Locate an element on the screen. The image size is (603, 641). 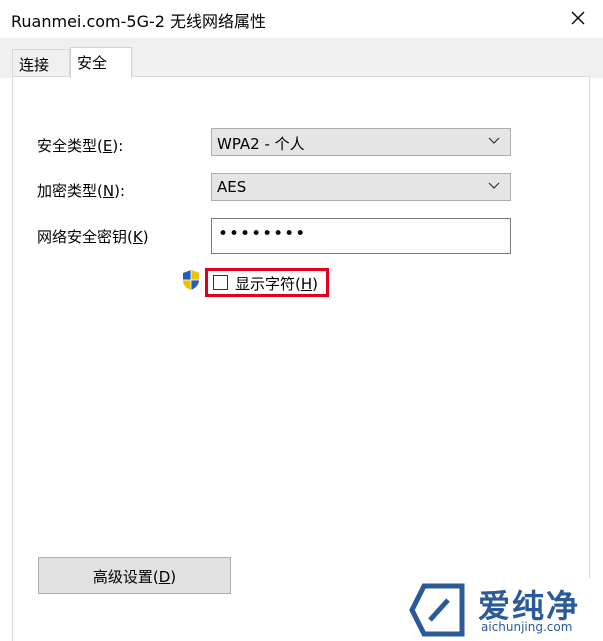
security-type-dropdown: WPA2 - 个人 is located at coordinates (361, 142).